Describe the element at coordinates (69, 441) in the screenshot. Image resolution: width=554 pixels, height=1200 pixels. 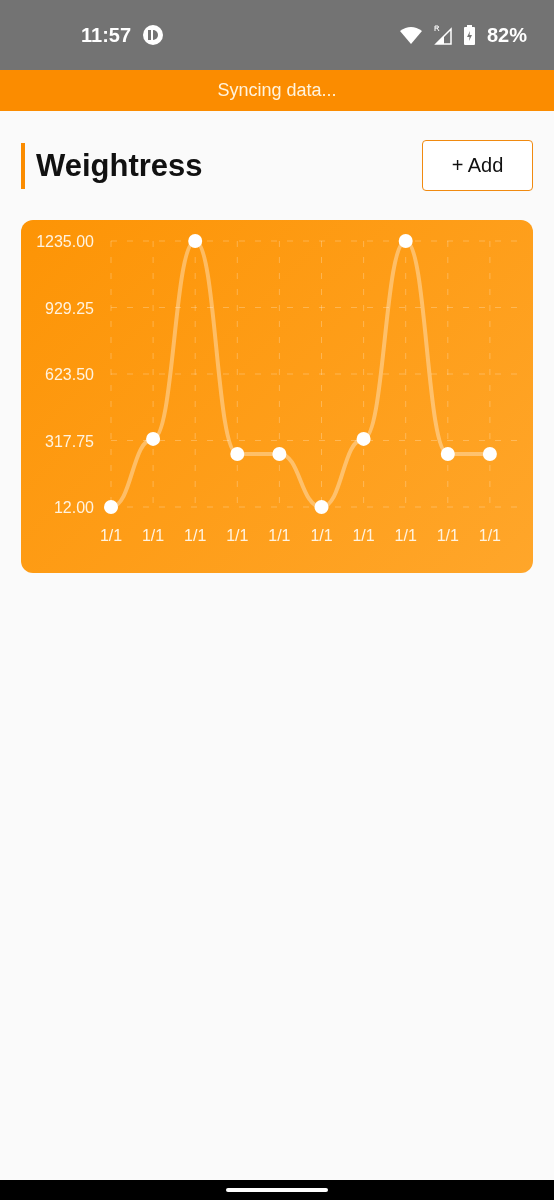
I see `y-axis-label: 317.75` at that location.